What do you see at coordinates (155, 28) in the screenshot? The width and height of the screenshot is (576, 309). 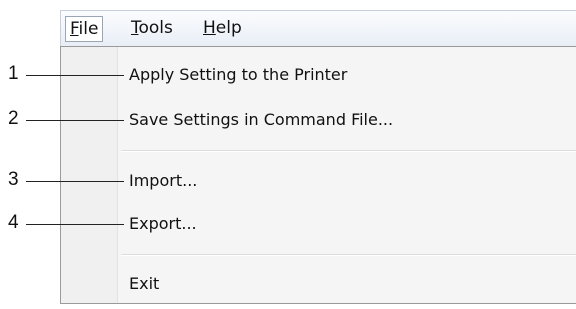 I see `menu-tools-label: ools` at bounding box center [155, 28].